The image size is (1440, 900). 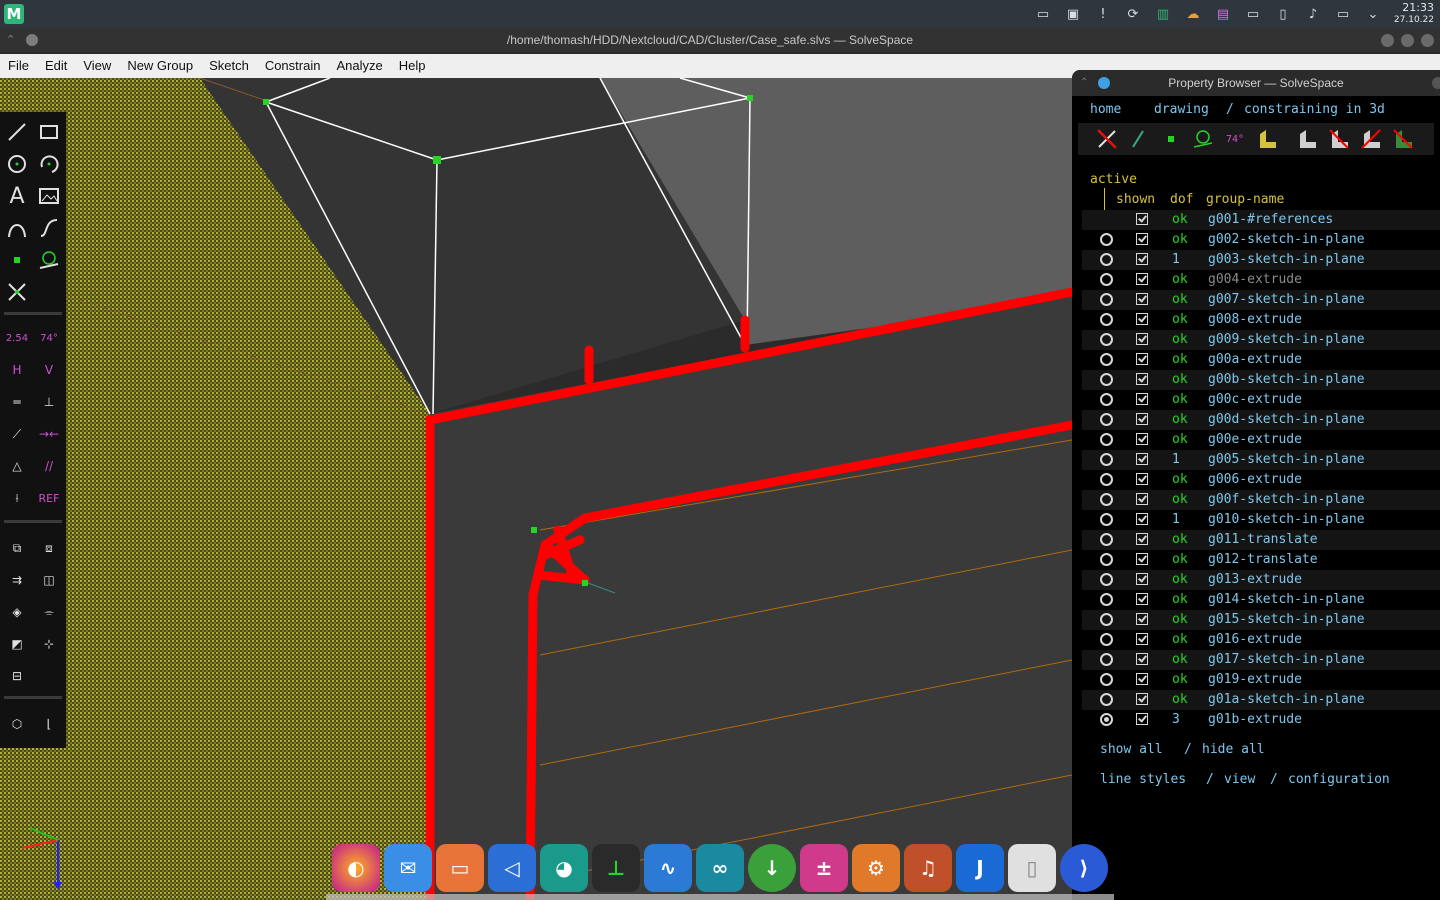 What do you see at coordinates (1267, 139) in the screenshot?
I see `faces-toggle-icon` at bounding box center [1267, 139].